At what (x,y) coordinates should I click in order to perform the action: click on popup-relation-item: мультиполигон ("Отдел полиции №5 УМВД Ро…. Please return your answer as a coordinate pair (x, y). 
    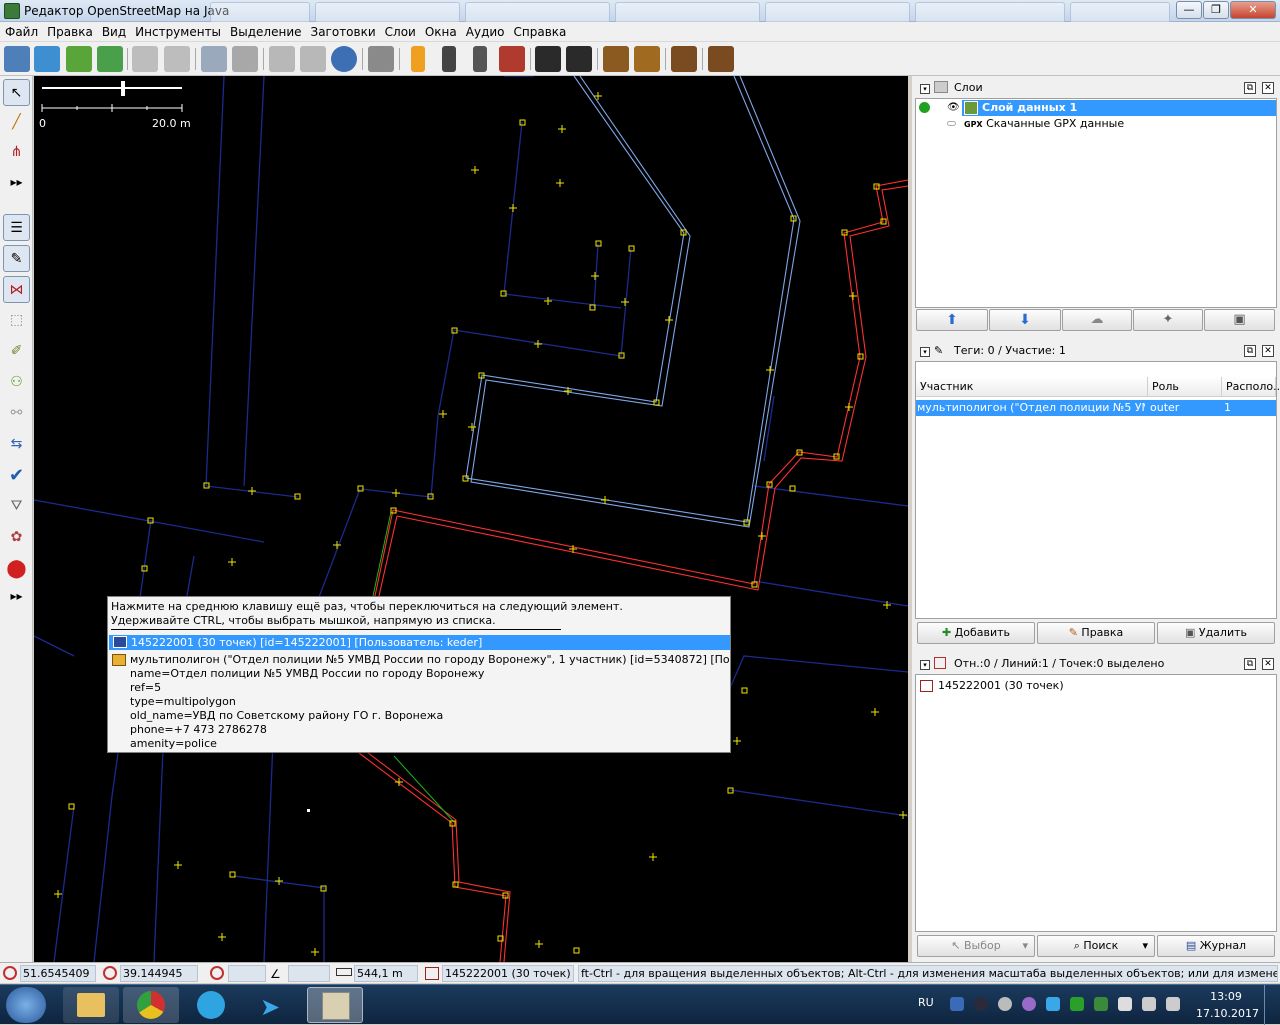
    Looking at the image, I should click on (430, 660).